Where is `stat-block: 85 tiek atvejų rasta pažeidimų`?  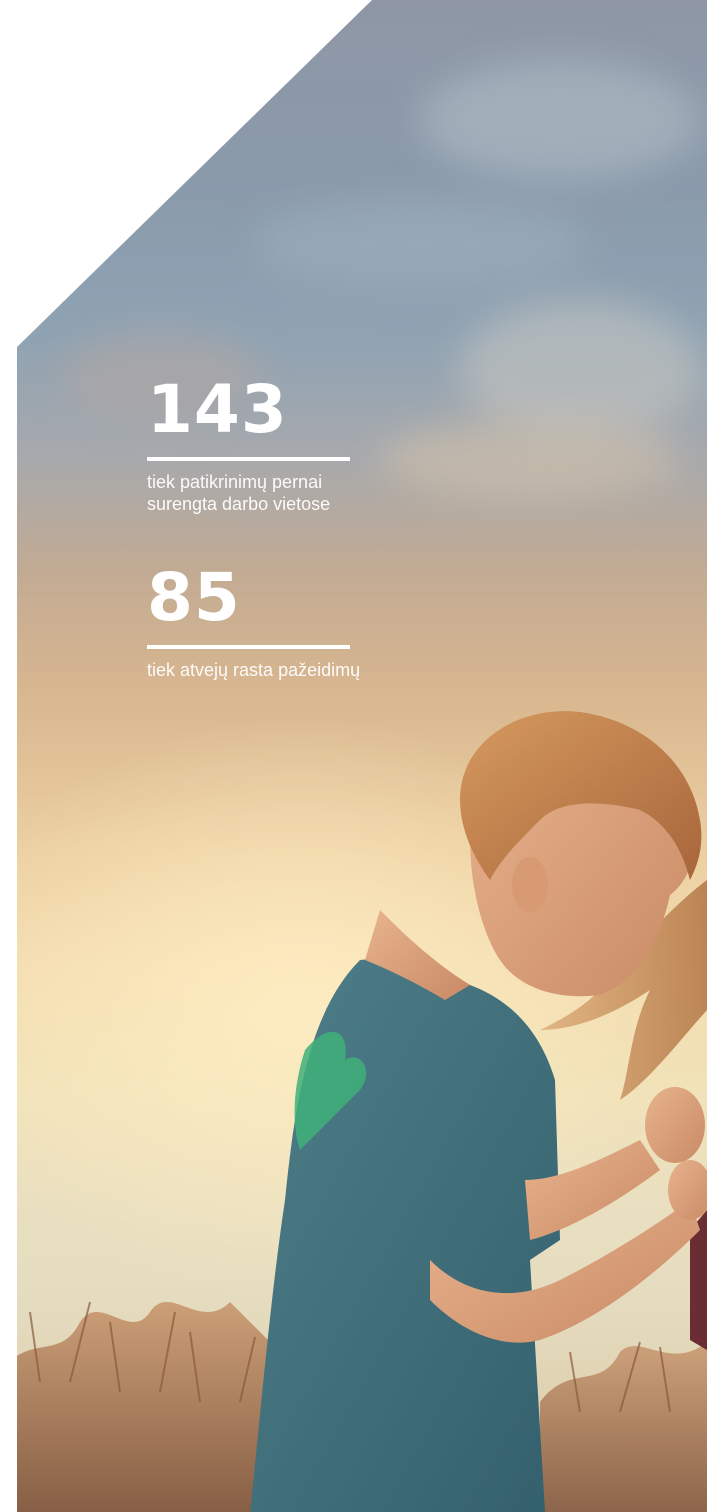 stat-block: 85 tiek atvejų rasta pažeidimų is located at coordinates (267, 623).